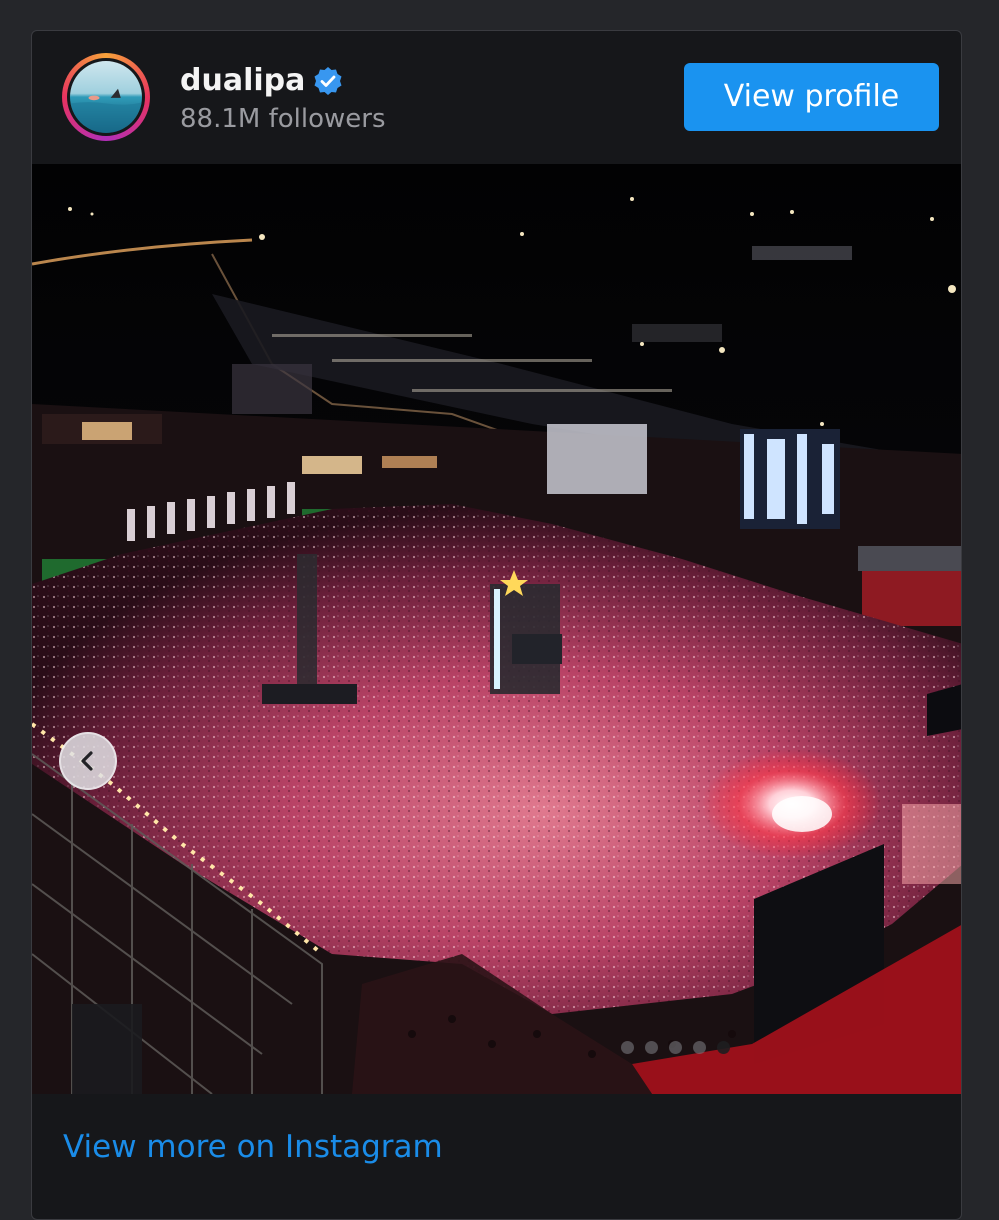  Describe the element at coordinates (242, 81) in the screenshot. I see `username: dualipa` at that location.